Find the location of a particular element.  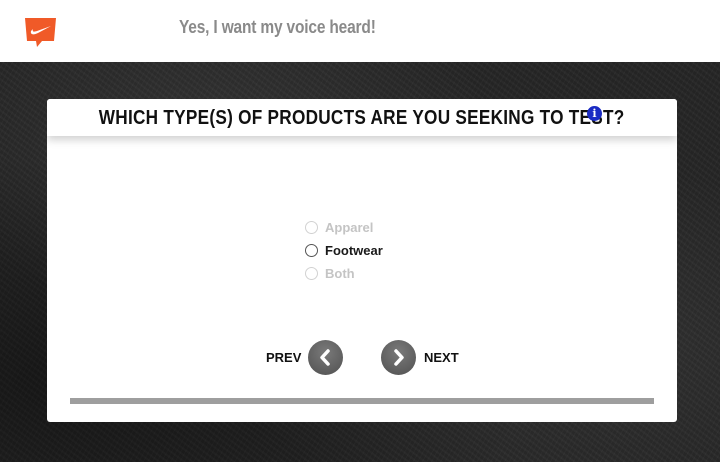

answer-options: Apparel Footwear Both is located at coordinates (344, 250).